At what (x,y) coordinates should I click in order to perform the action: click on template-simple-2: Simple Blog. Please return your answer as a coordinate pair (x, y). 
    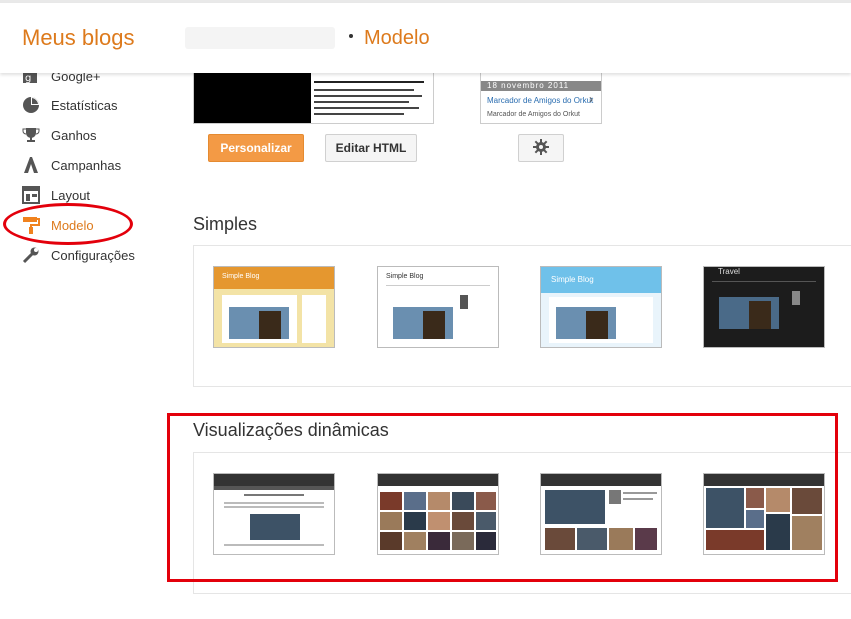
    Looking at the image, I should click on (438, 307).